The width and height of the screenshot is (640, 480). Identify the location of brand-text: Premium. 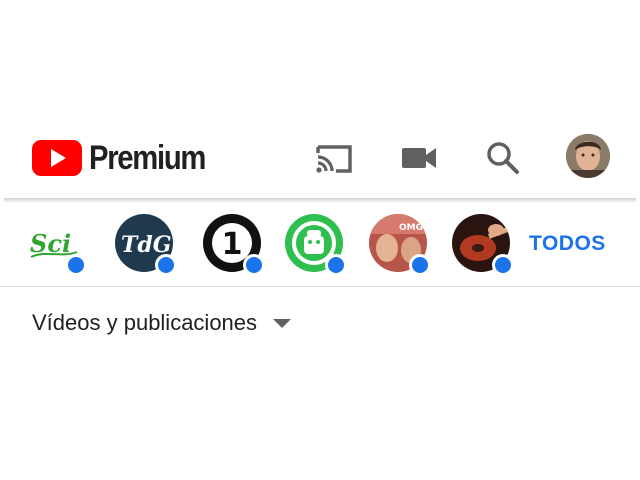
(147, 158).